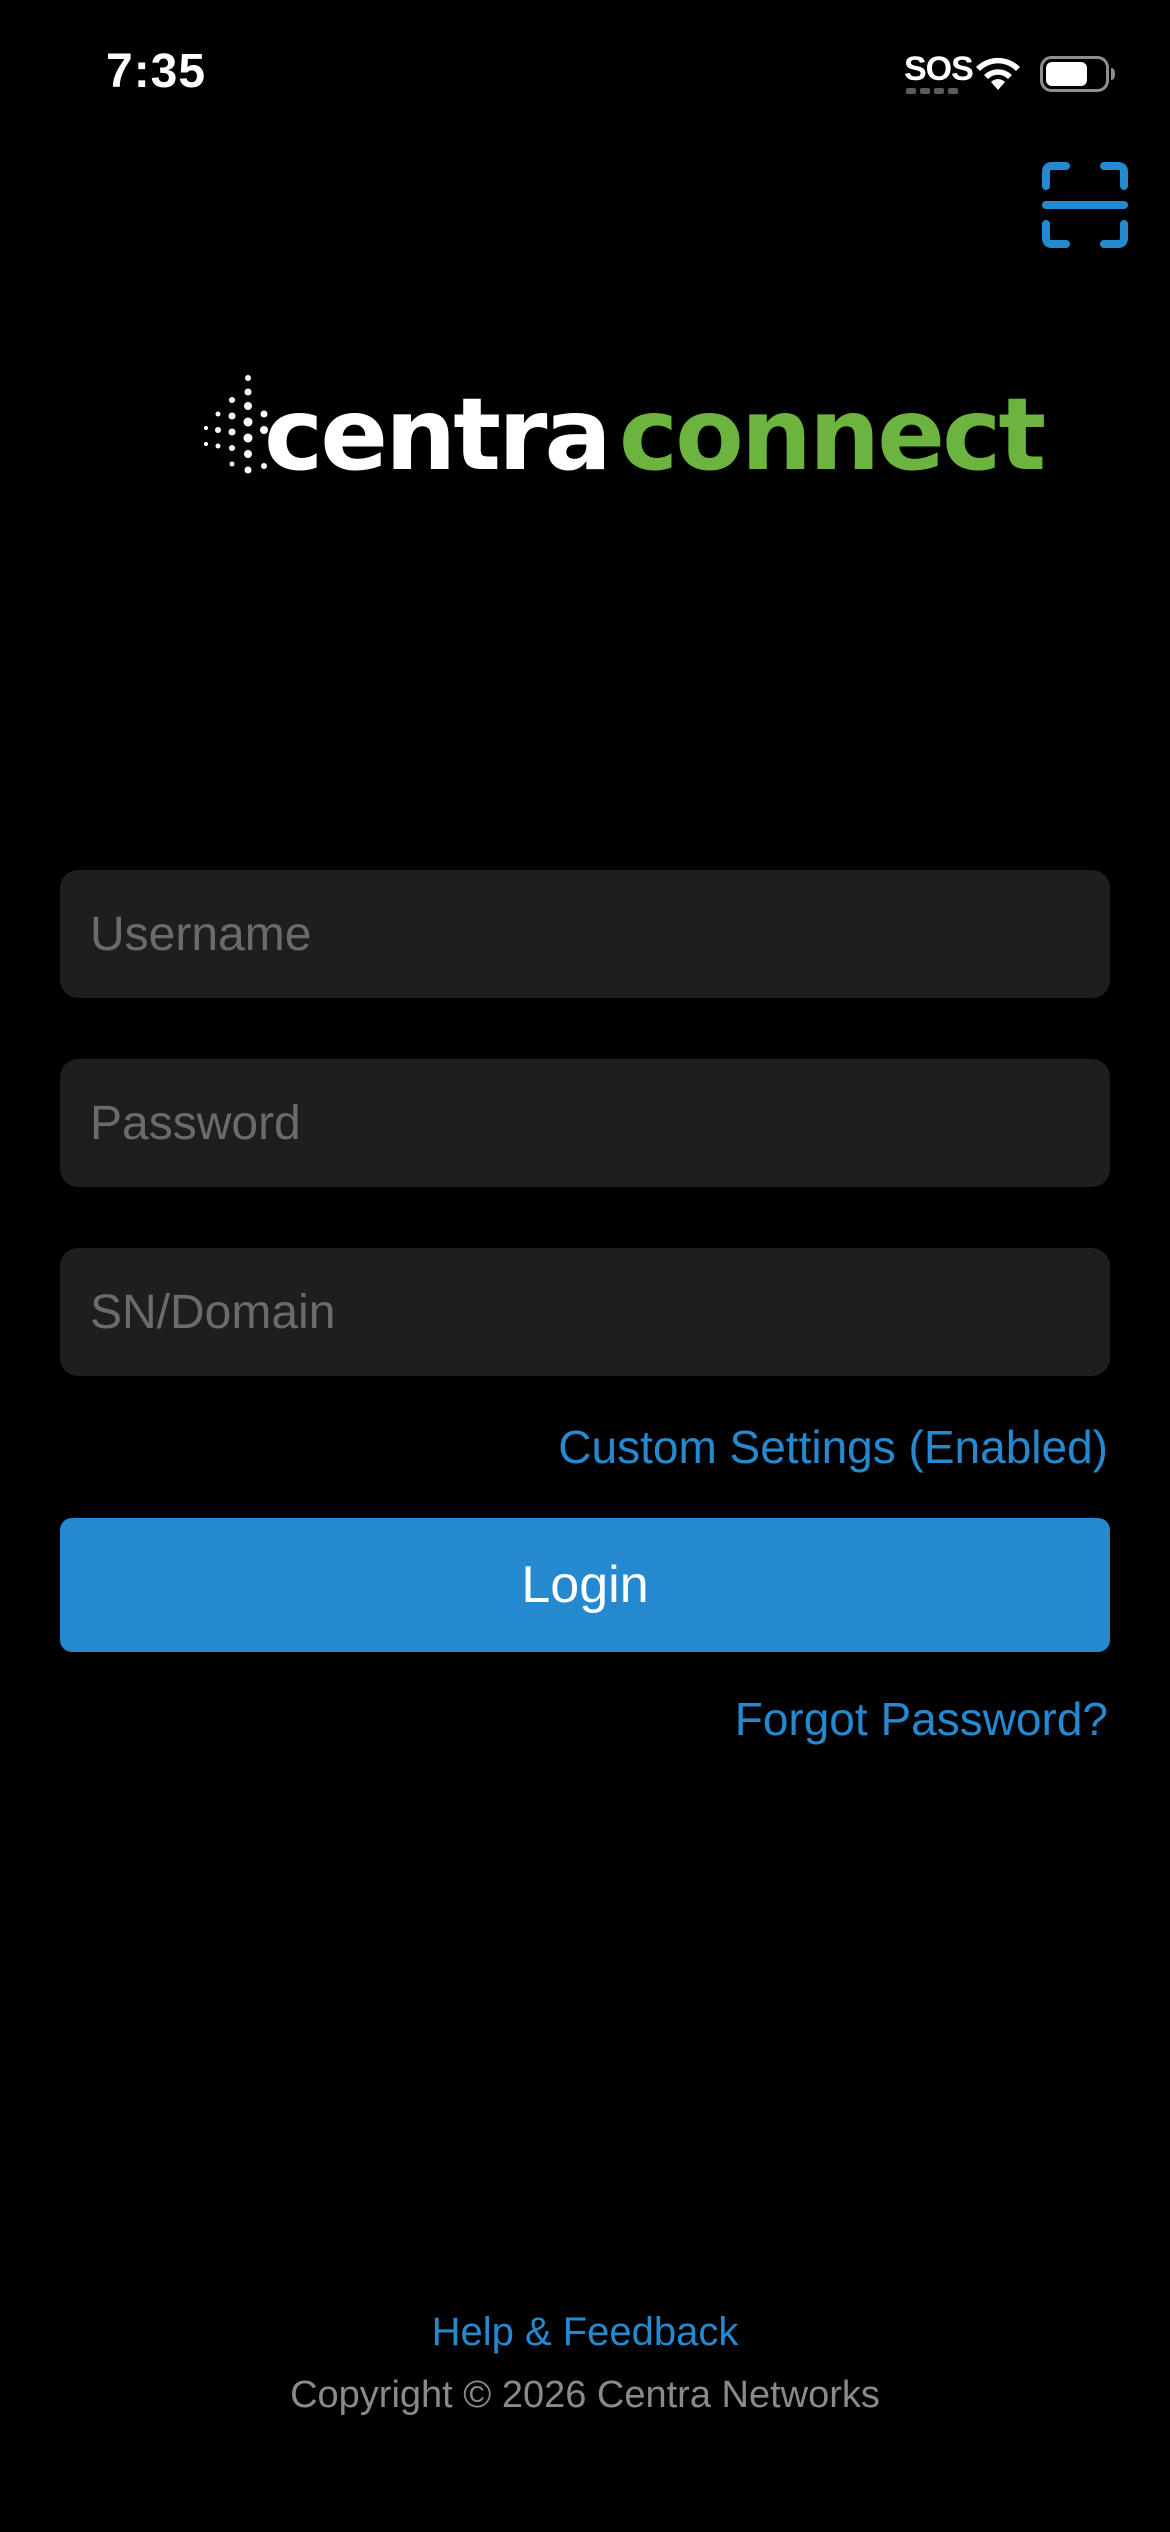 This screenshot has height=2532, width=1170. Describe the element at coordinates (585, 2332) in the screenshot. I see `help-feedback-link: Help & Feedback` at that location.